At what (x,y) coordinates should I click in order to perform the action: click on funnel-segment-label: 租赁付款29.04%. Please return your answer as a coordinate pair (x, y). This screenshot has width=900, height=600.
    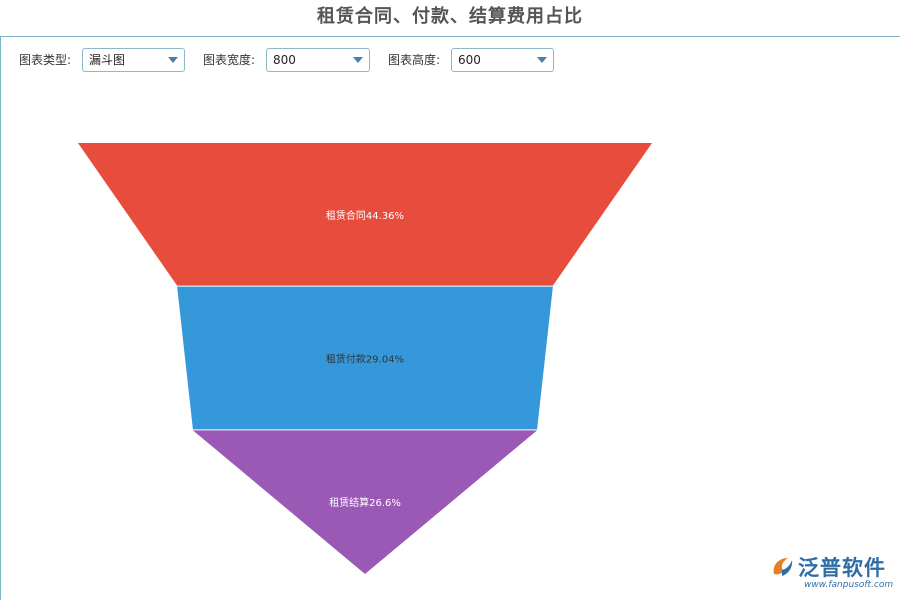
    Looking at the image, I should click on (365, 359).